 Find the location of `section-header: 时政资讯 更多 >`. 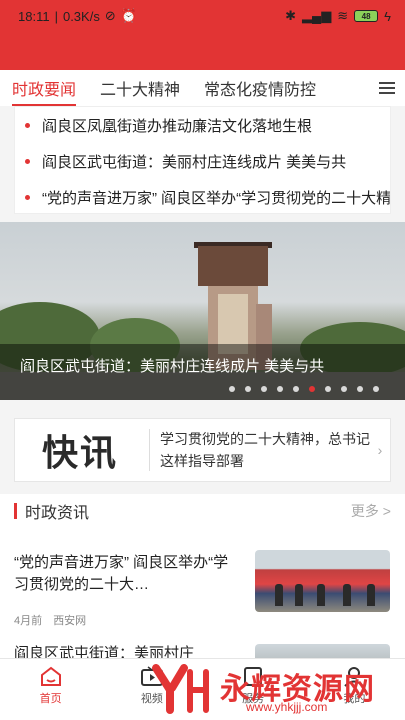

section-header: 时政资讯 更多 > is located at coordinates (202, 511).